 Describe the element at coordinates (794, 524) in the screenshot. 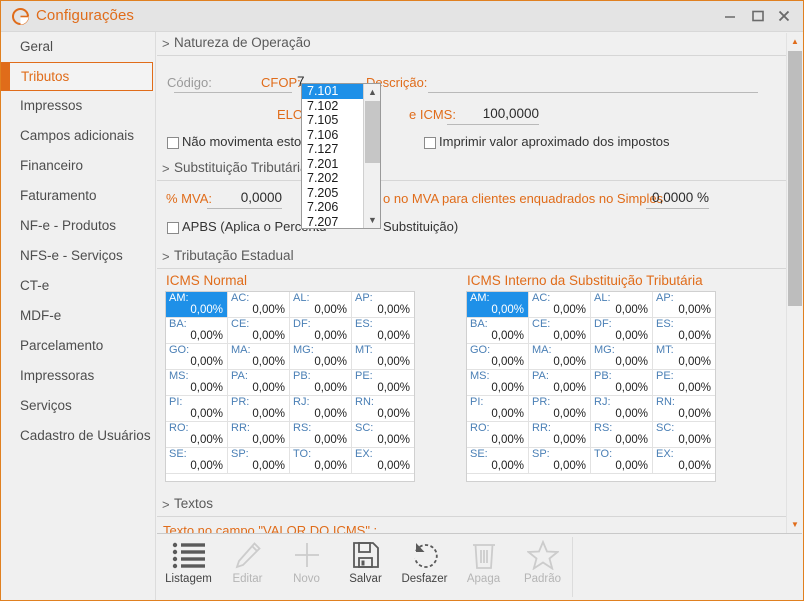

I see `scroll-down-arrow-icon: ▼` at that location.